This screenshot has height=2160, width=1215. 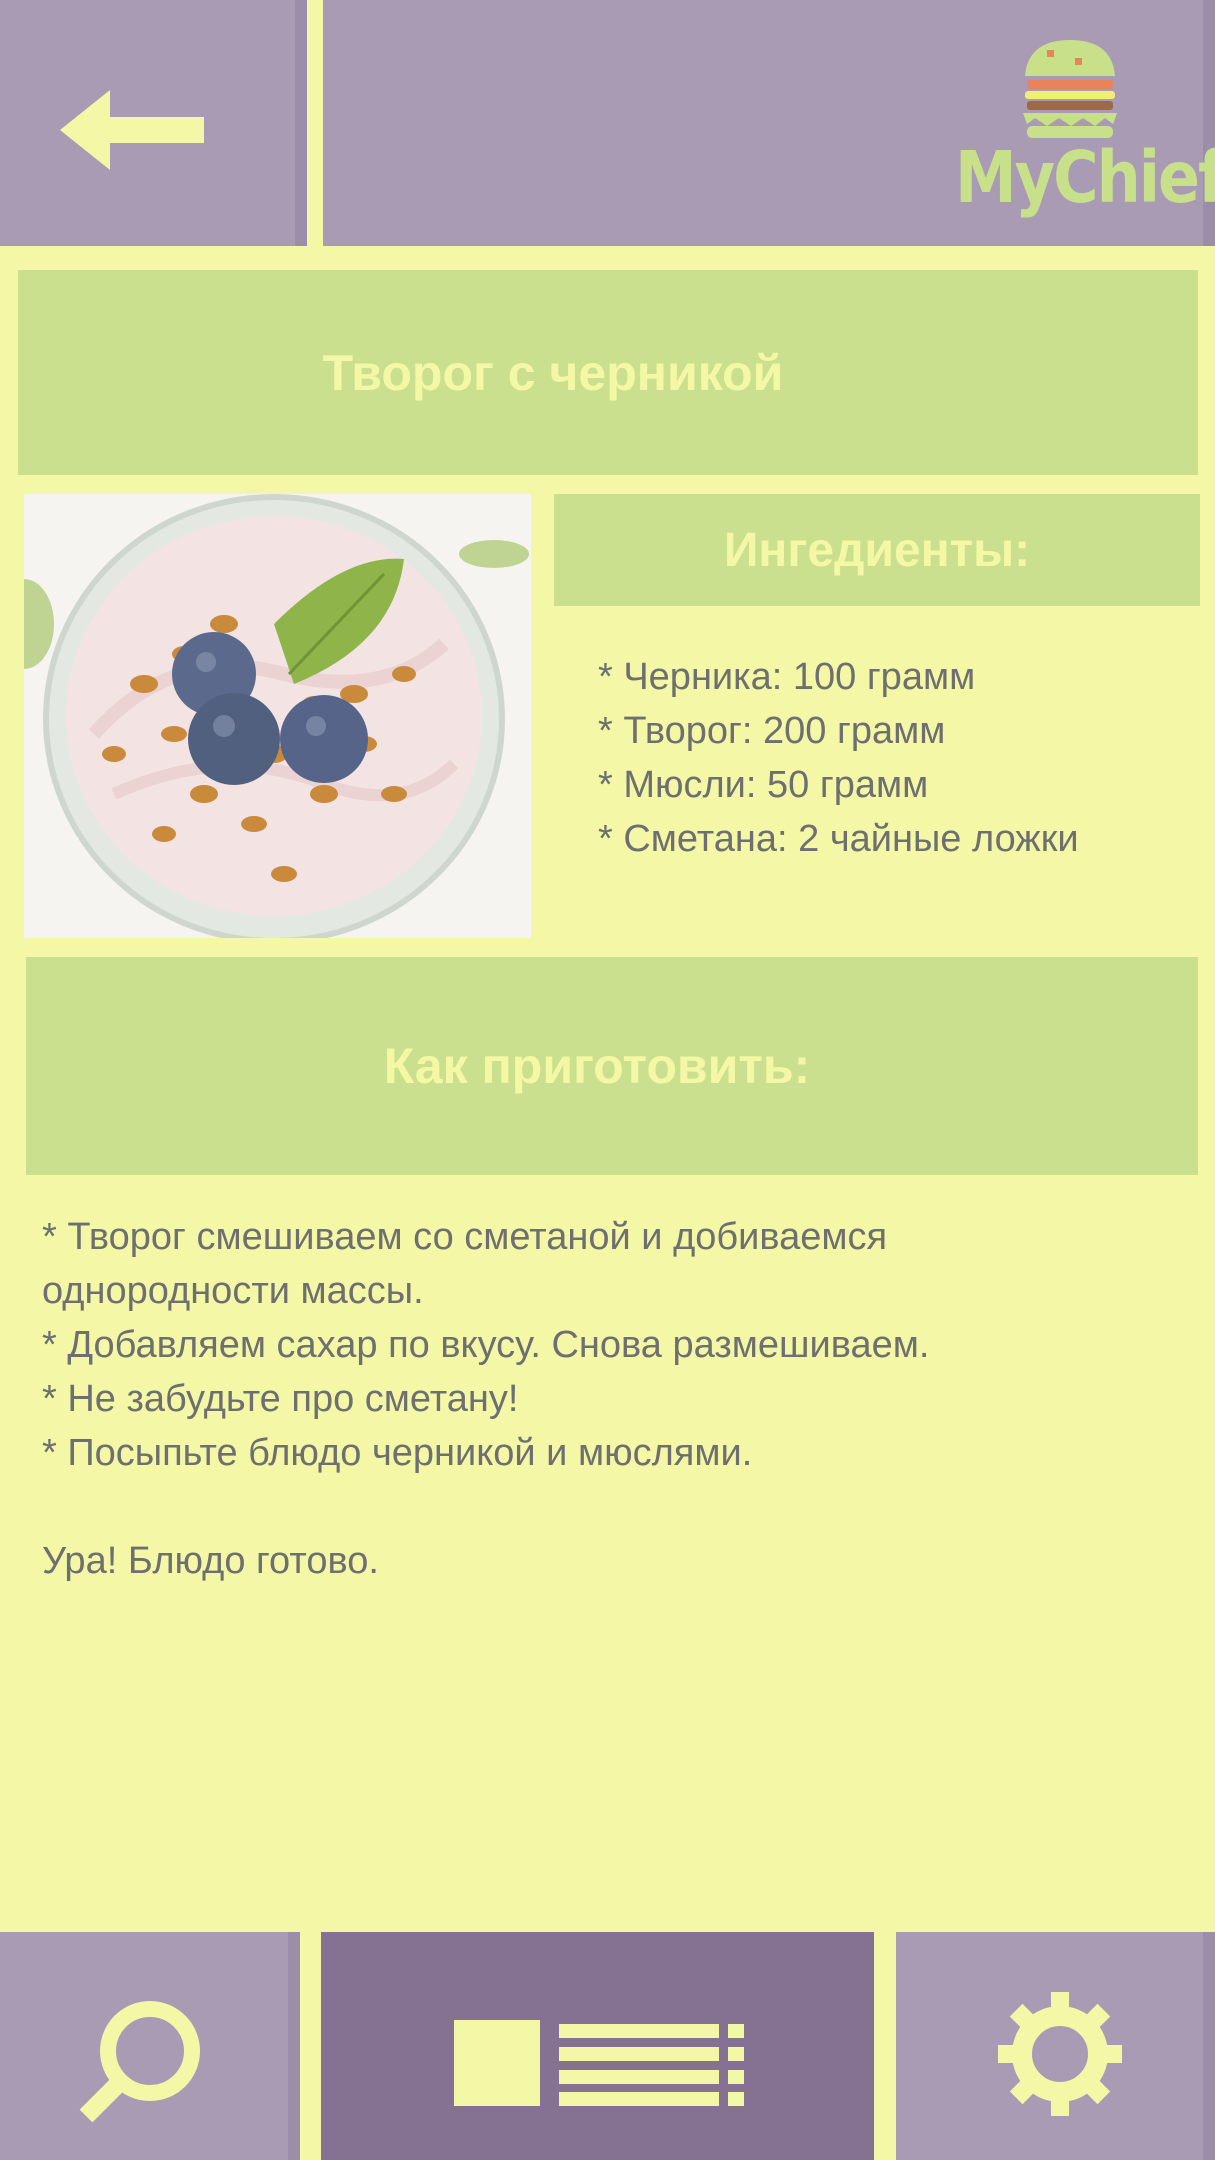 What do you see at coordinates (787, 677) in the screenshot?
I see `ingredient-item: * Черника: 100 грамм` at bounding box center [787, 677].